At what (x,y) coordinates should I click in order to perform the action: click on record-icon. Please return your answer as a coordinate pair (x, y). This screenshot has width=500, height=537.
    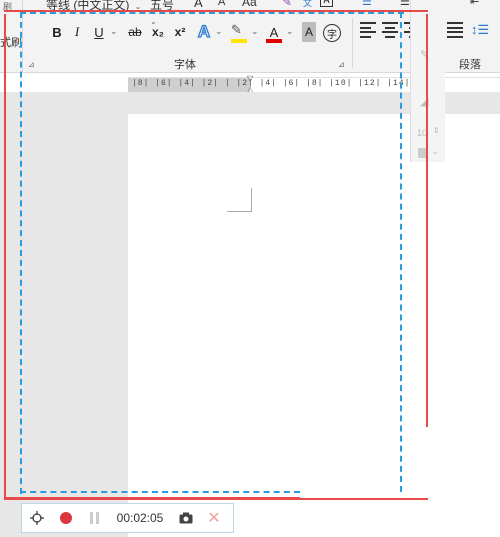
    Looking at the image, I should click on (66, 518).